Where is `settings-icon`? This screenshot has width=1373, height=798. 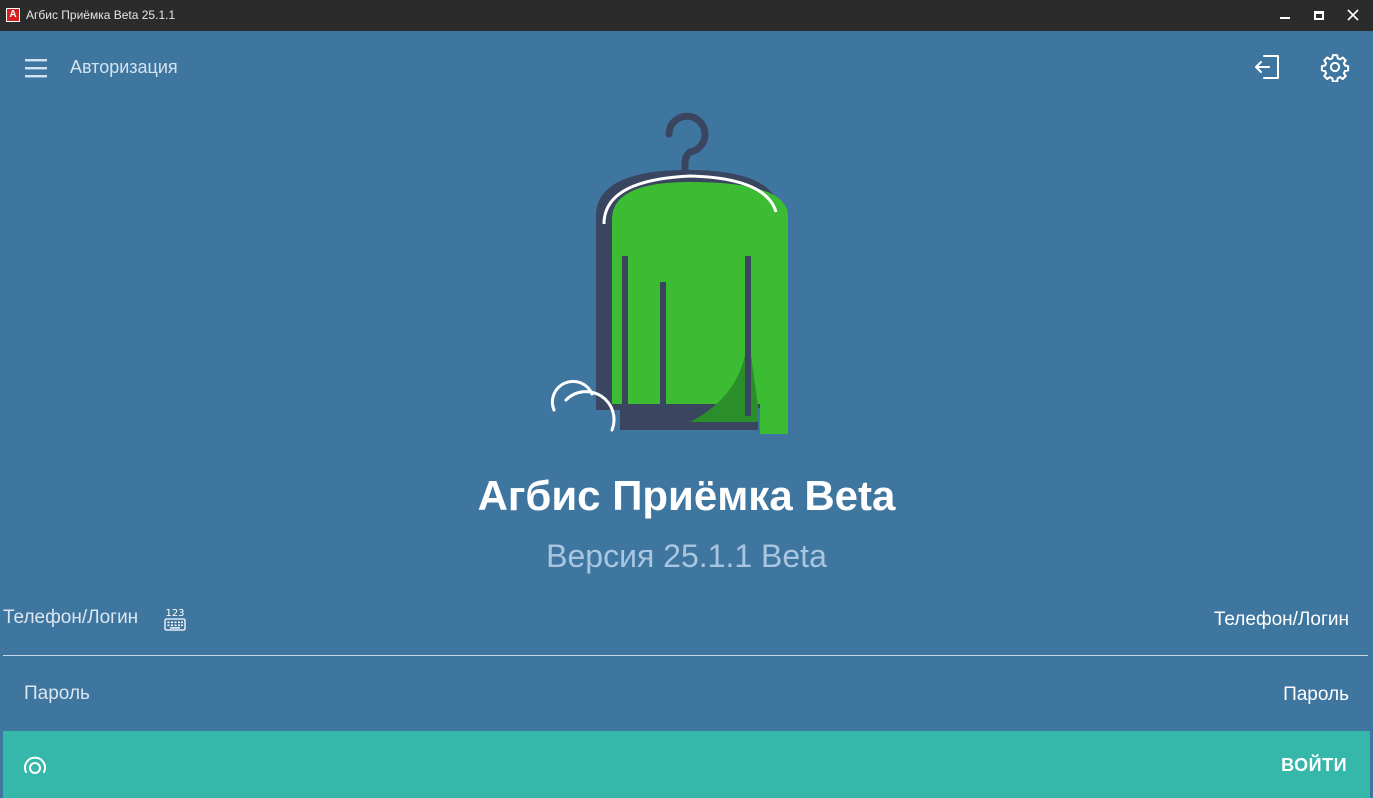
settings-icon is located at coordinates (1335, 67).